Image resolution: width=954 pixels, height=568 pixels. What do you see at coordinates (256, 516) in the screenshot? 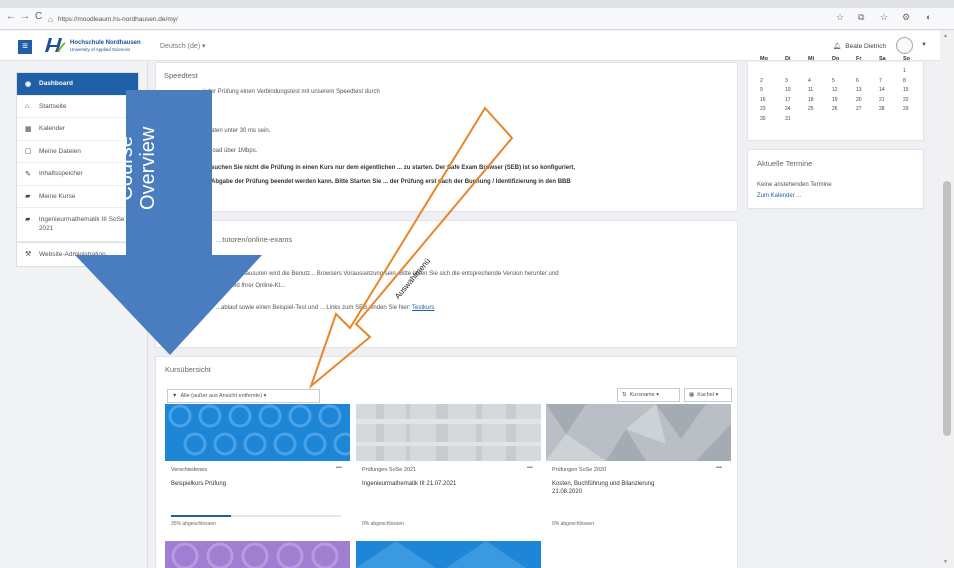
I see `progress-bar` at bounding box center [256, 516].